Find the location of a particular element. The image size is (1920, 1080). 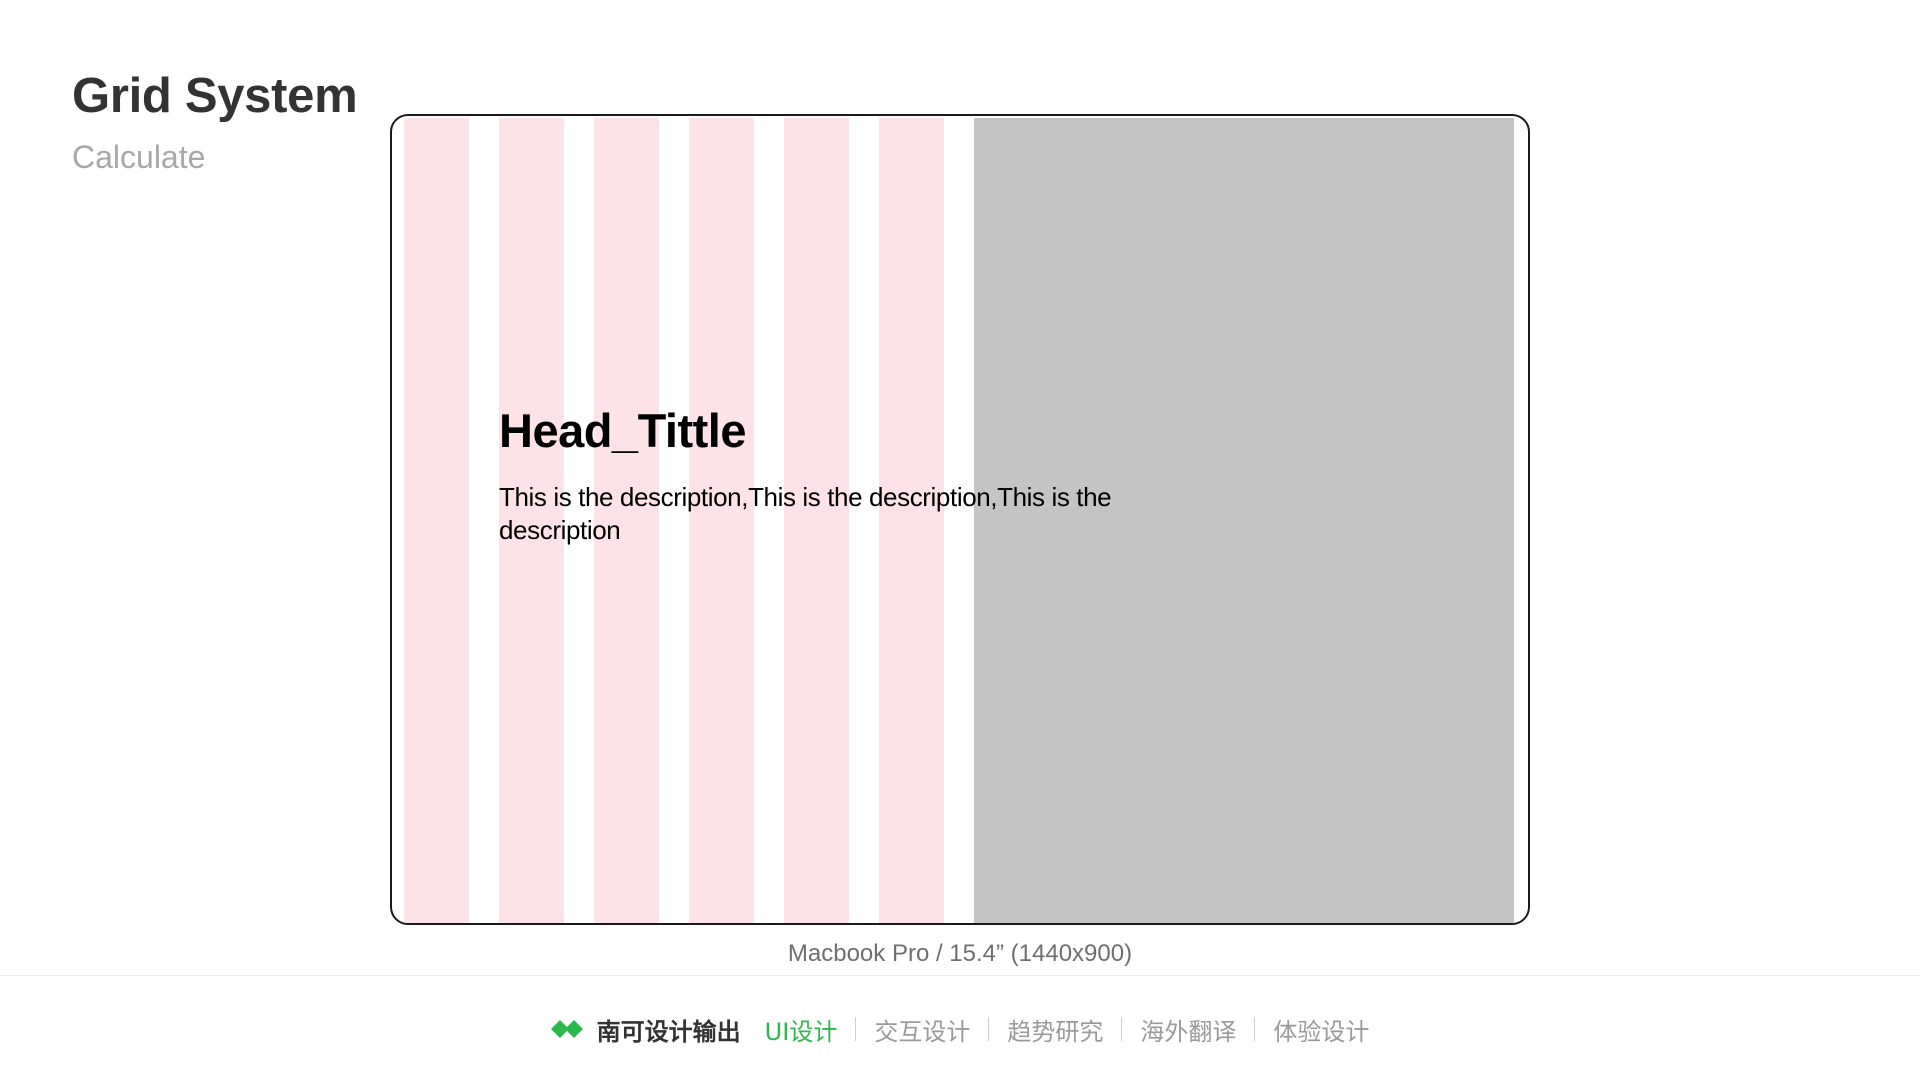

footer-nav-trend-research: 趋势研究 is located at coordinates (1055, 1029).